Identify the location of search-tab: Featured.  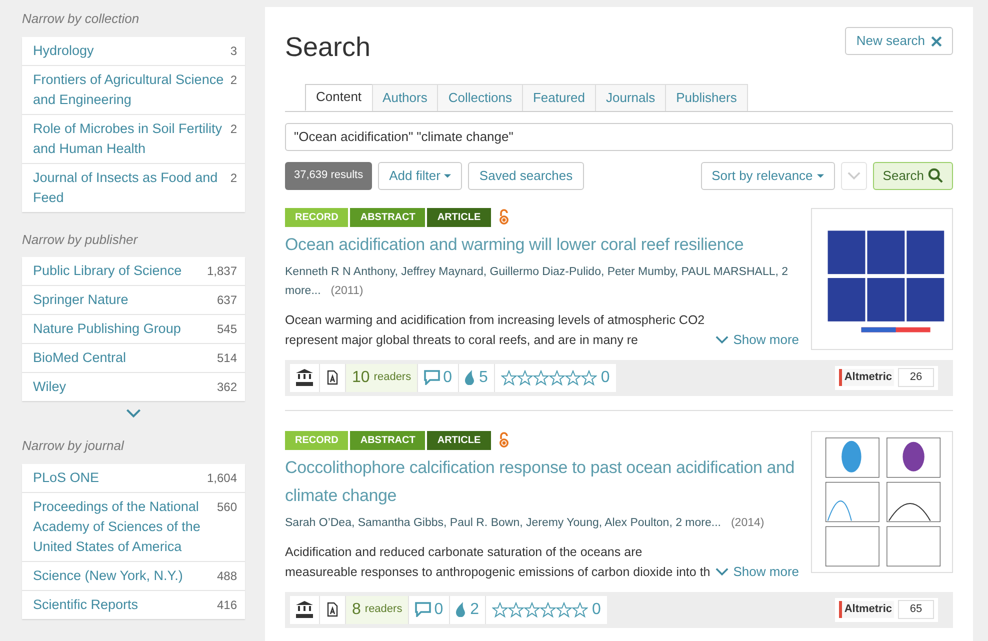
(559, 97).